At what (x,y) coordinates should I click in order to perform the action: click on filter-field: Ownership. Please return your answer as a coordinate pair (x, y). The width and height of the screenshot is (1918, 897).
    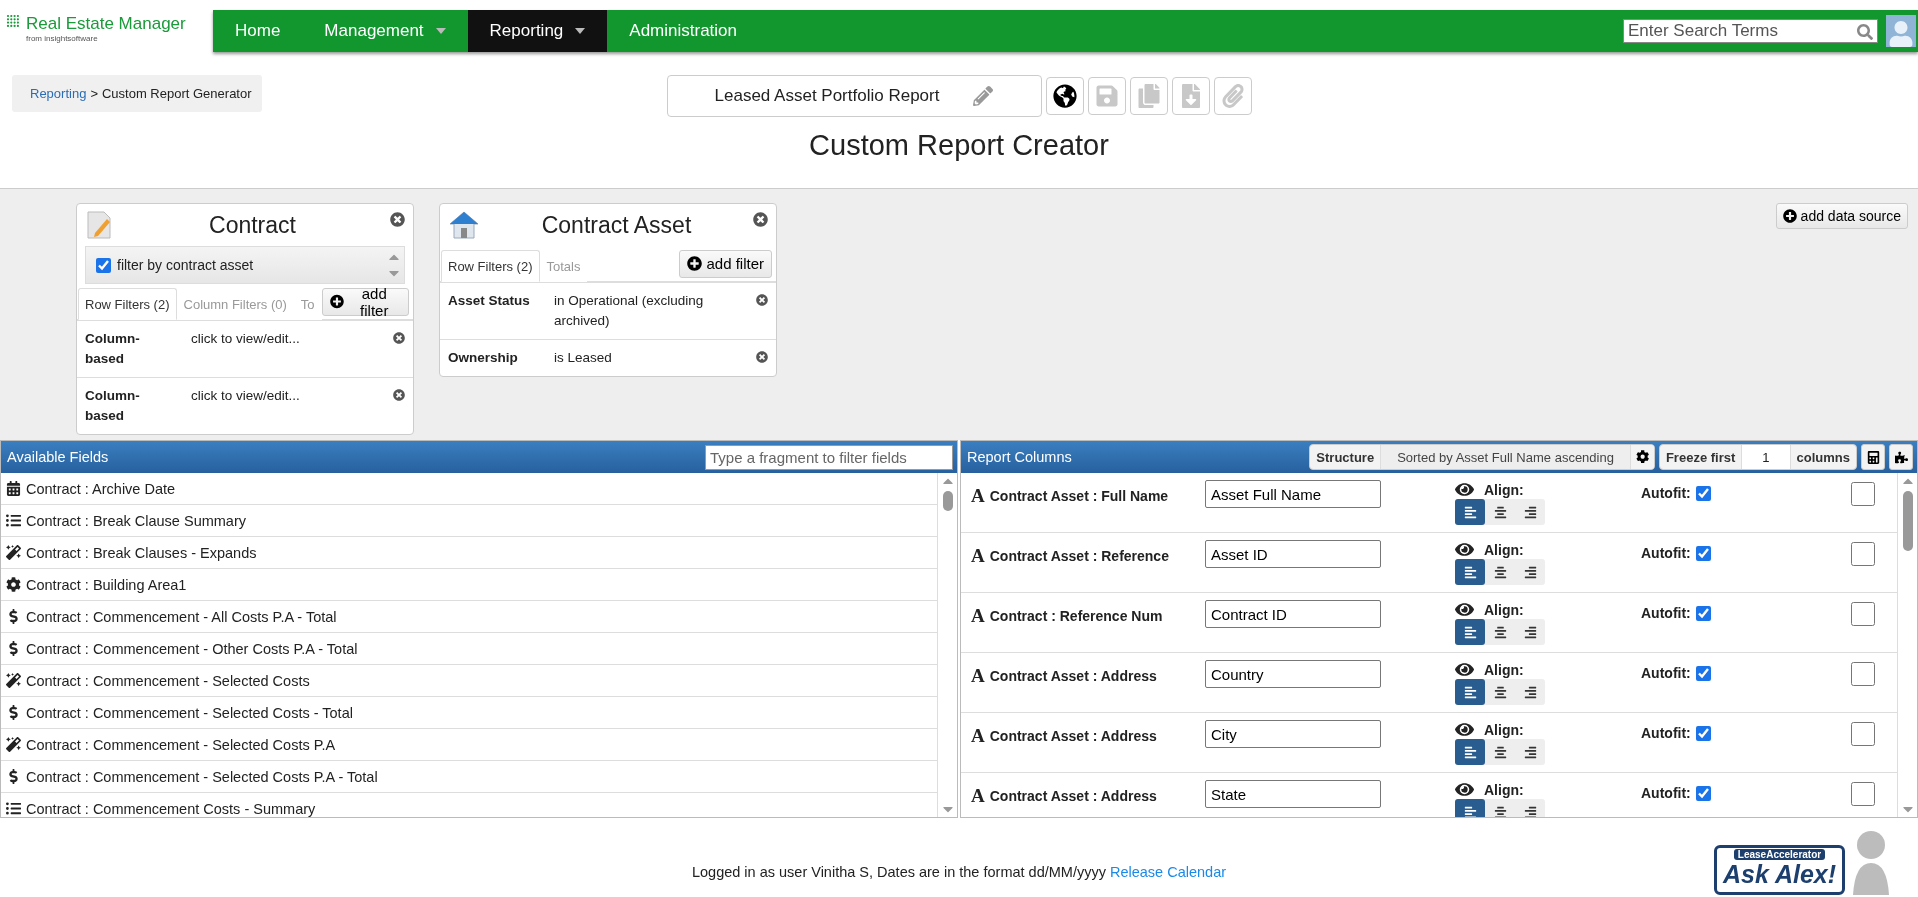
    Looking at the image, I should click on (491, 358).